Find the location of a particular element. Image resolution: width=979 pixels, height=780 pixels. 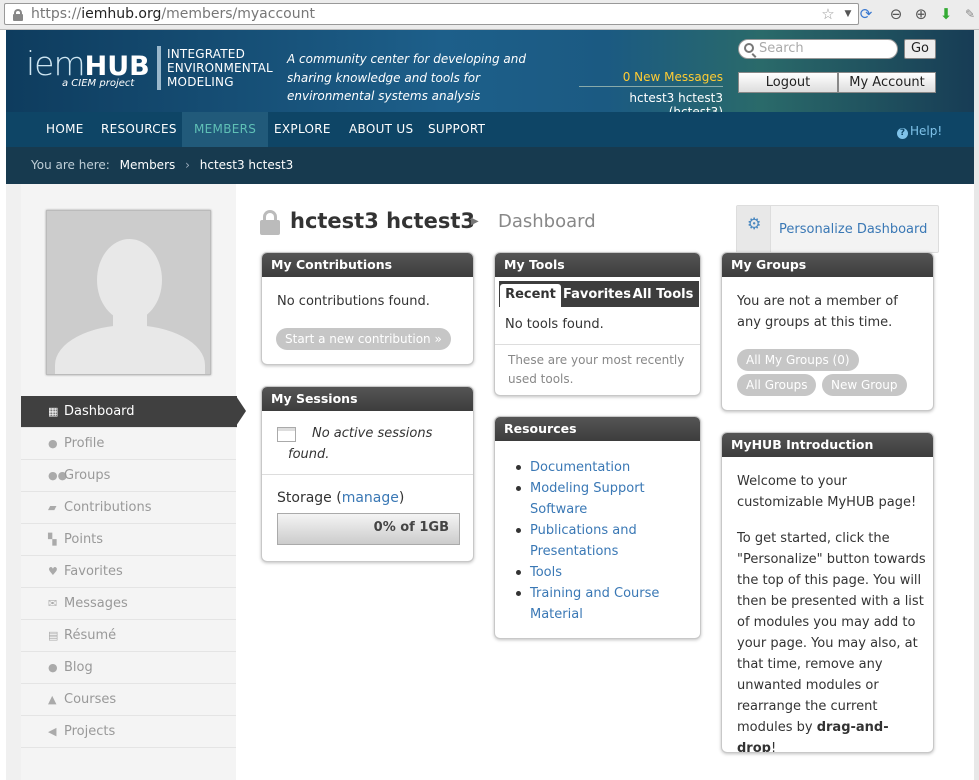

sidebar-item-projects: ◀ Projects is located at coordinates (128, 732).